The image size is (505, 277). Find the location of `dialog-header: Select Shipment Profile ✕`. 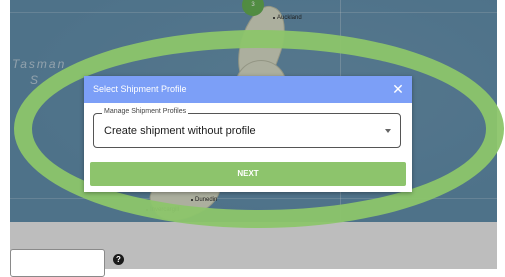

dialog-header: Select Shipment Profile ✕ is located at coordinates (248, 89).